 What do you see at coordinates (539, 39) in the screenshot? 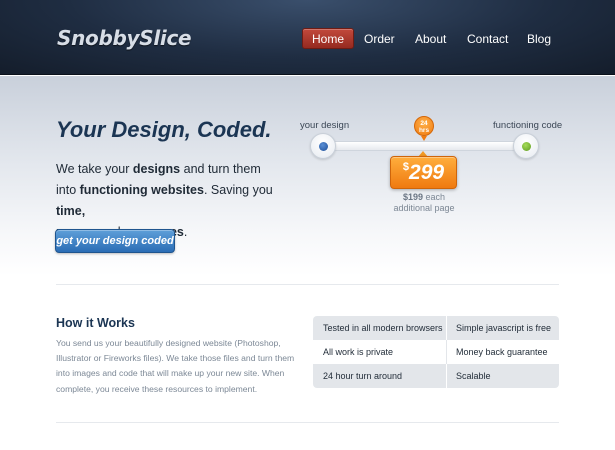
I see `nav-blog: Blog` at bounding box center [539, 39].